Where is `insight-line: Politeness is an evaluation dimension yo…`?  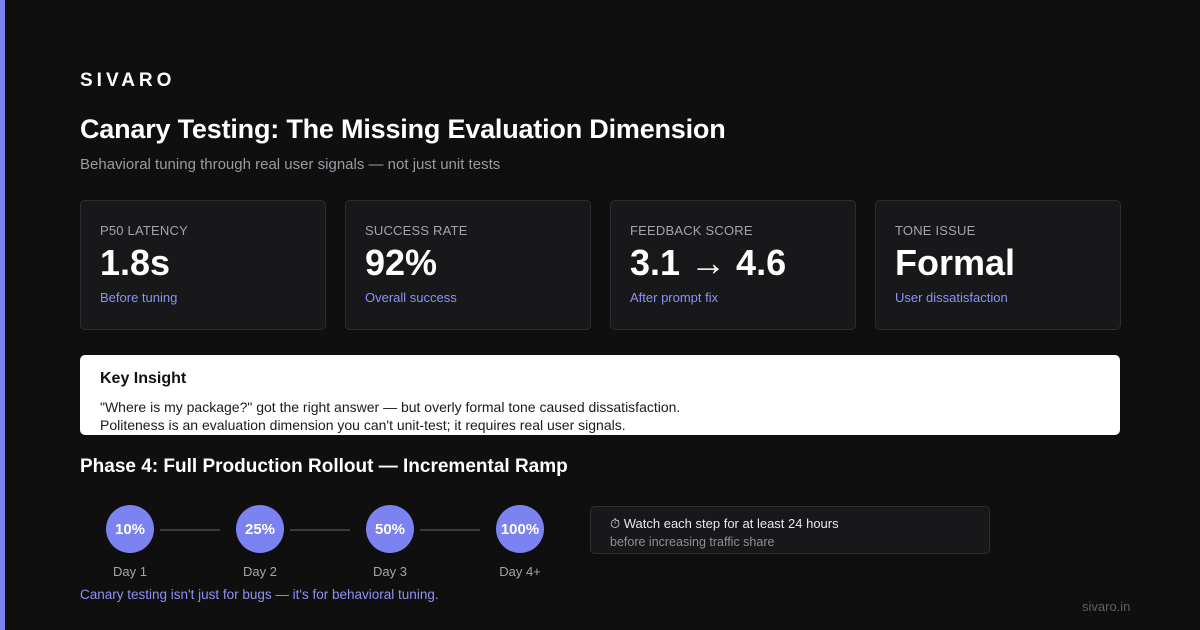 insight-line: Politeness is an evaluation dimension yo… is located at coordinates (363, 425).